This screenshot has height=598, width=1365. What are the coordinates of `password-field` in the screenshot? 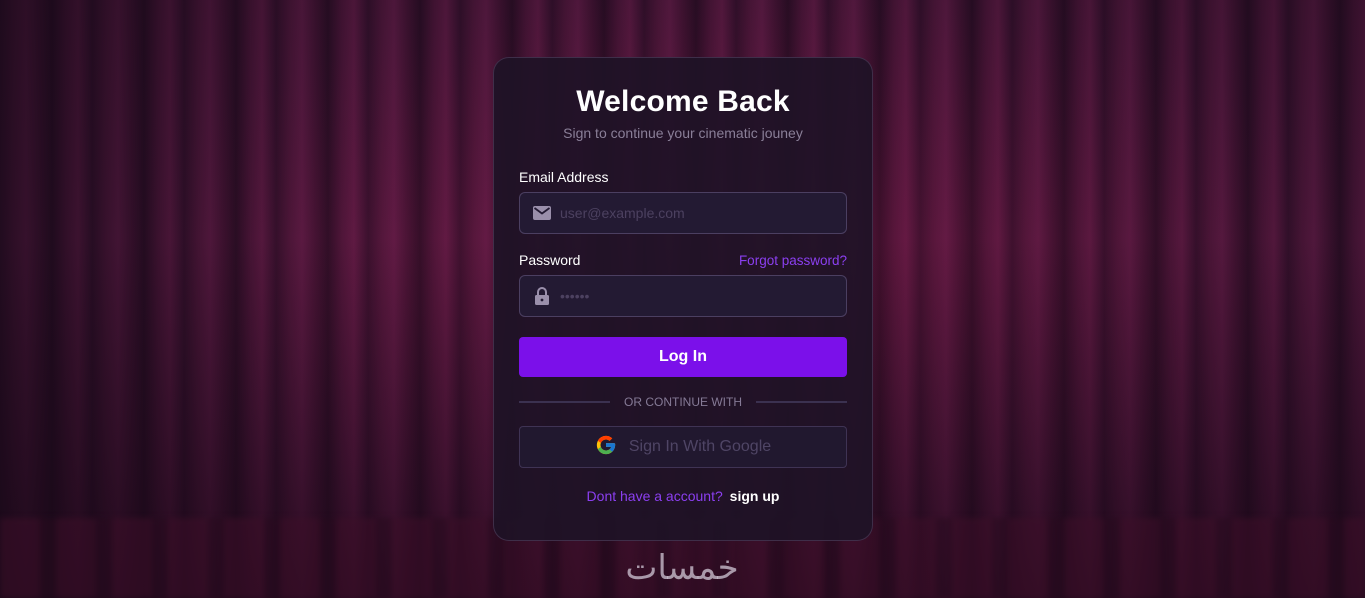 It's located at (683, 296).